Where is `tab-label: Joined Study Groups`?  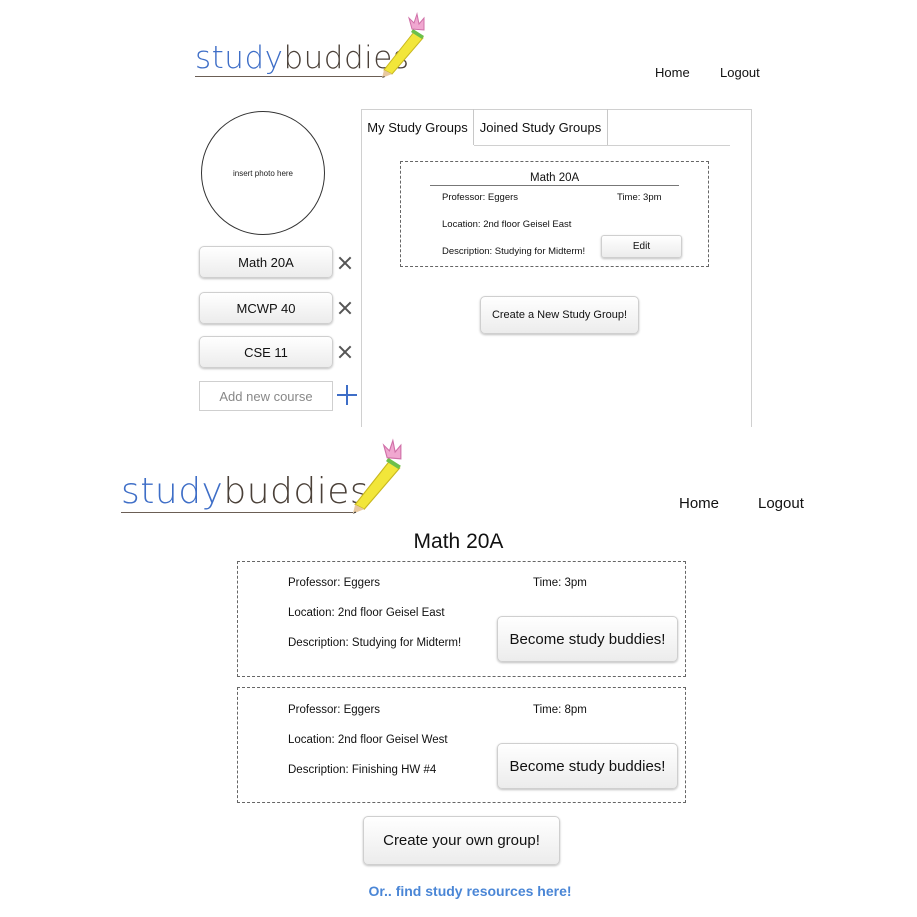
tab-label: Joined Study Groups is located at coordinates (540, 127).